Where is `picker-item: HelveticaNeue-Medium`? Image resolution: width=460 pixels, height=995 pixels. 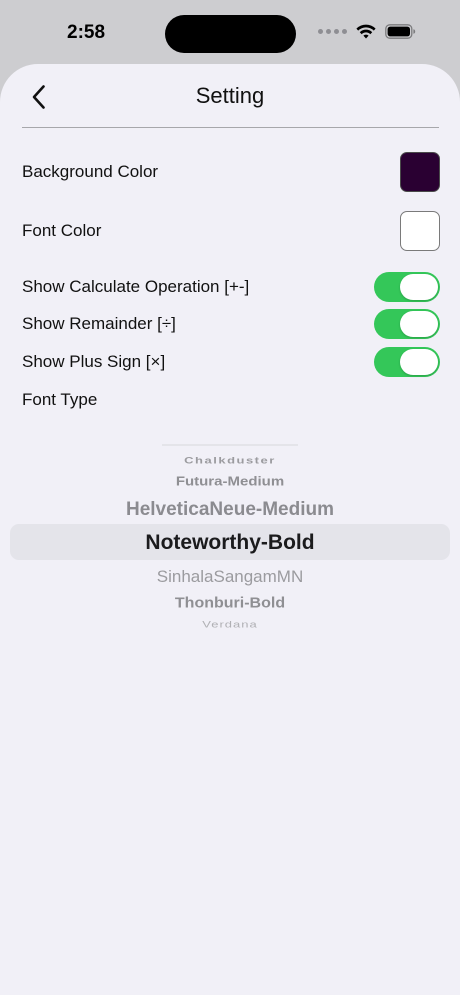 picker-item: HelveticaNeue-Medium is located at coordinates (230, 510).